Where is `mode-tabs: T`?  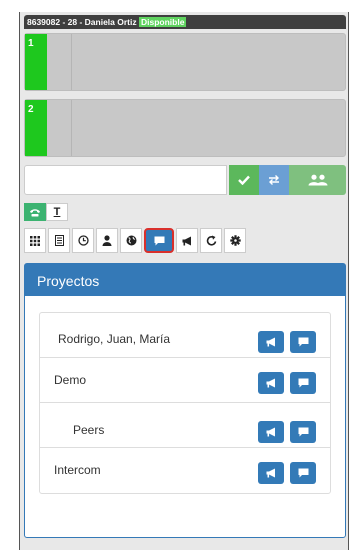
mode-tabs: T is located at coordinates (46, 212).